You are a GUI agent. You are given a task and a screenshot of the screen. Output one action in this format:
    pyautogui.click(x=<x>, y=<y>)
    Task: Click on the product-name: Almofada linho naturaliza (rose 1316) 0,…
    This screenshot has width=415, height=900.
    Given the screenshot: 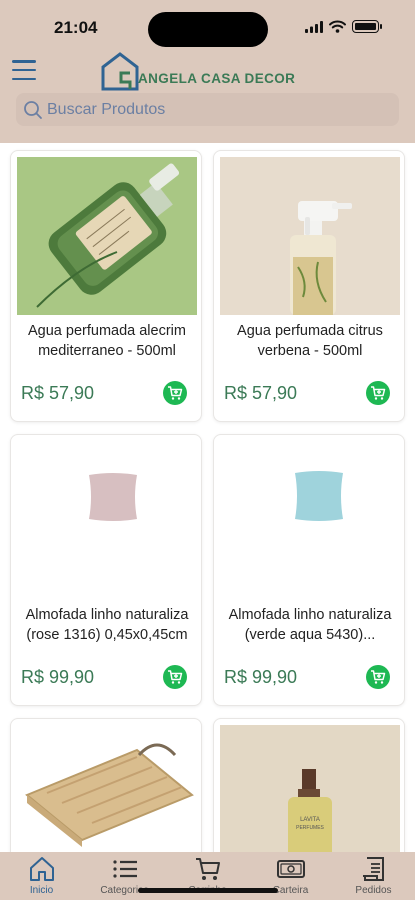 What is the action you would take?
    pyautogui.click(x=107, y=625)
    